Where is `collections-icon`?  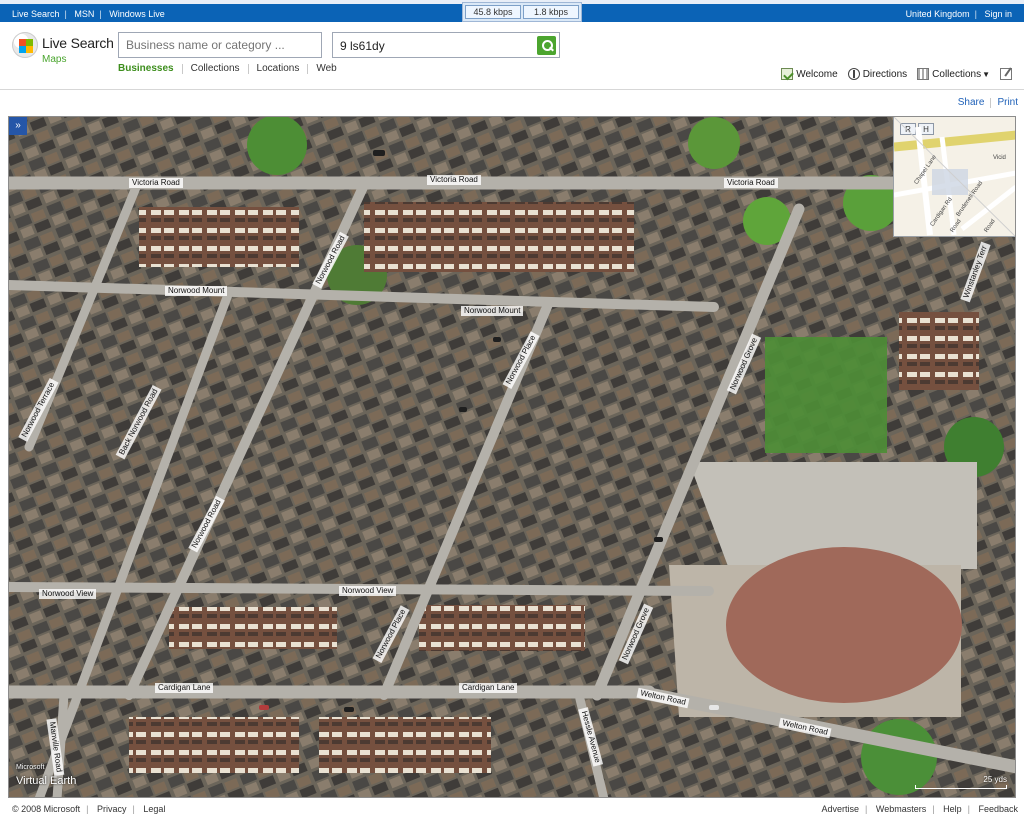 collections-icon is located at coordinates (923, 74).